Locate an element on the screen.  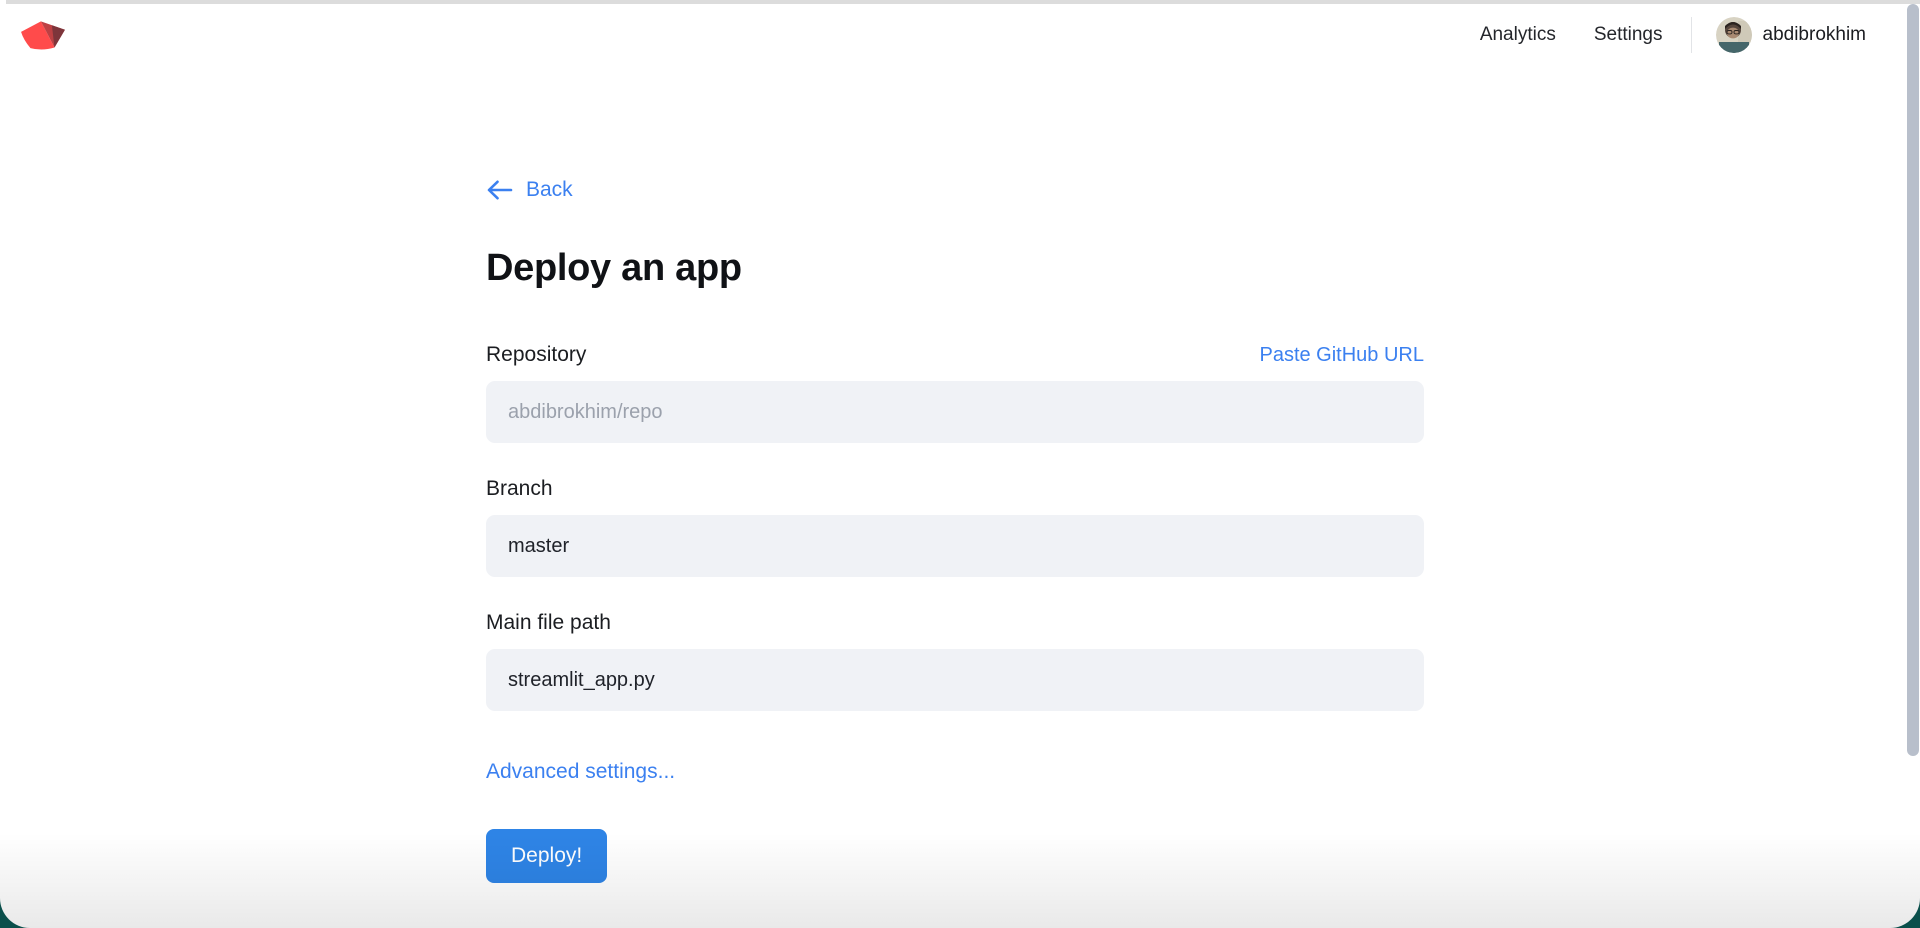
back-label: Back is located at coordinates (549, 189).